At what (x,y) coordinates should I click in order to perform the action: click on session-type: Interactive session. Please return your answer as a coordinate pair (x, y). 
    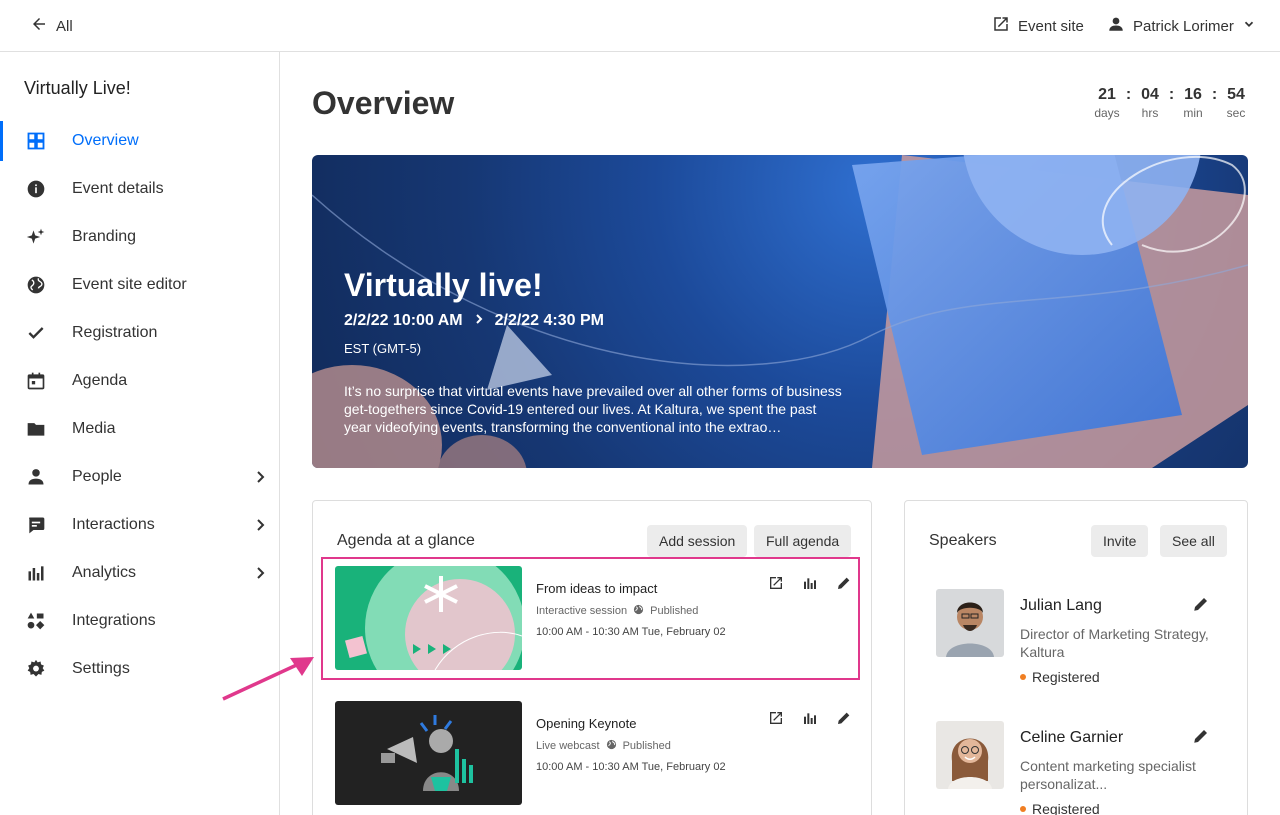
    Looking at the image, I should click on (582, 611).